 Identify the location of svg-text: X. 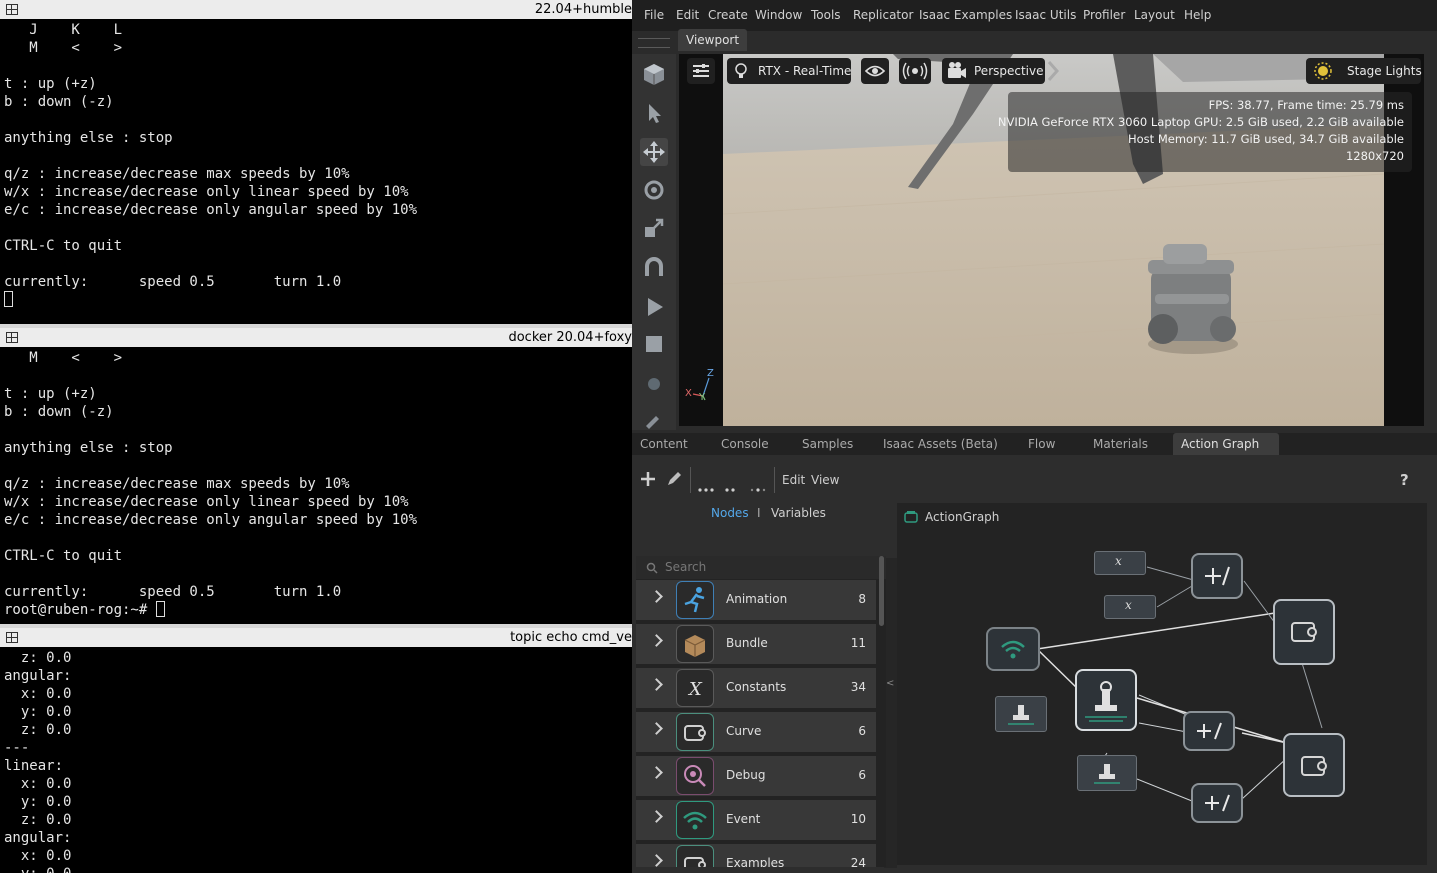
(695, 689).